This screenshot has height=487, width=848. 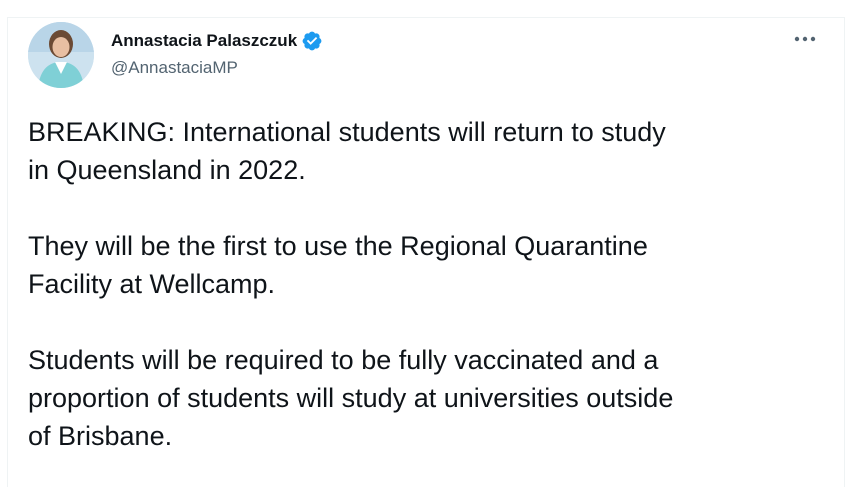 I want to click on author-row: Annastacia Palaszczuk, so click(x=217, y=41).